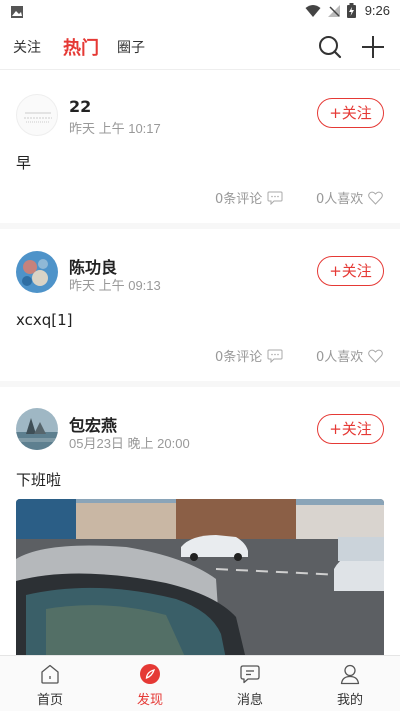 The image size is (400, 711). Describe the element at coordinates (349, 700) in the screenshot. I see `bottom-nav-label: 我的` at that location.